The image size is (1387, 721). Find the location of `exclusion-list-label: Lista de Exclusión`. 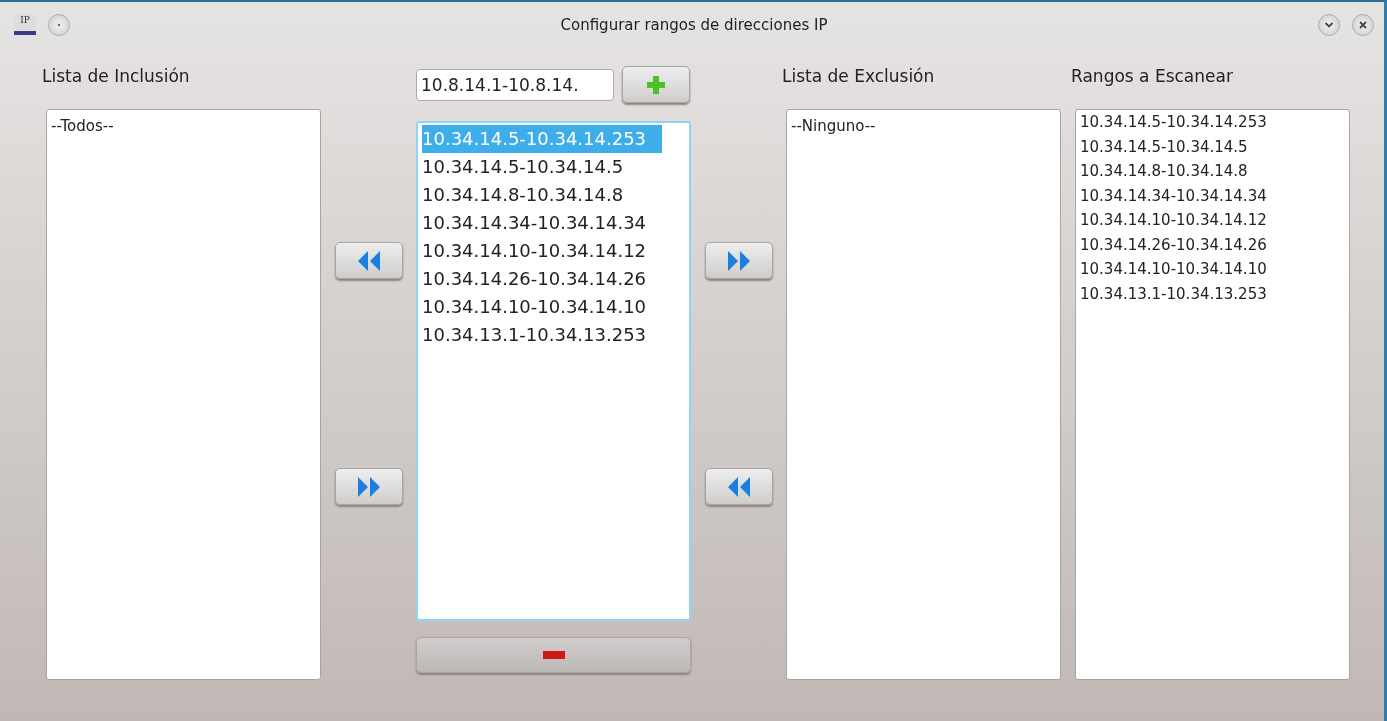

exclusion-list-label: Lista de Exclusión is located at coordinates (859, 77).